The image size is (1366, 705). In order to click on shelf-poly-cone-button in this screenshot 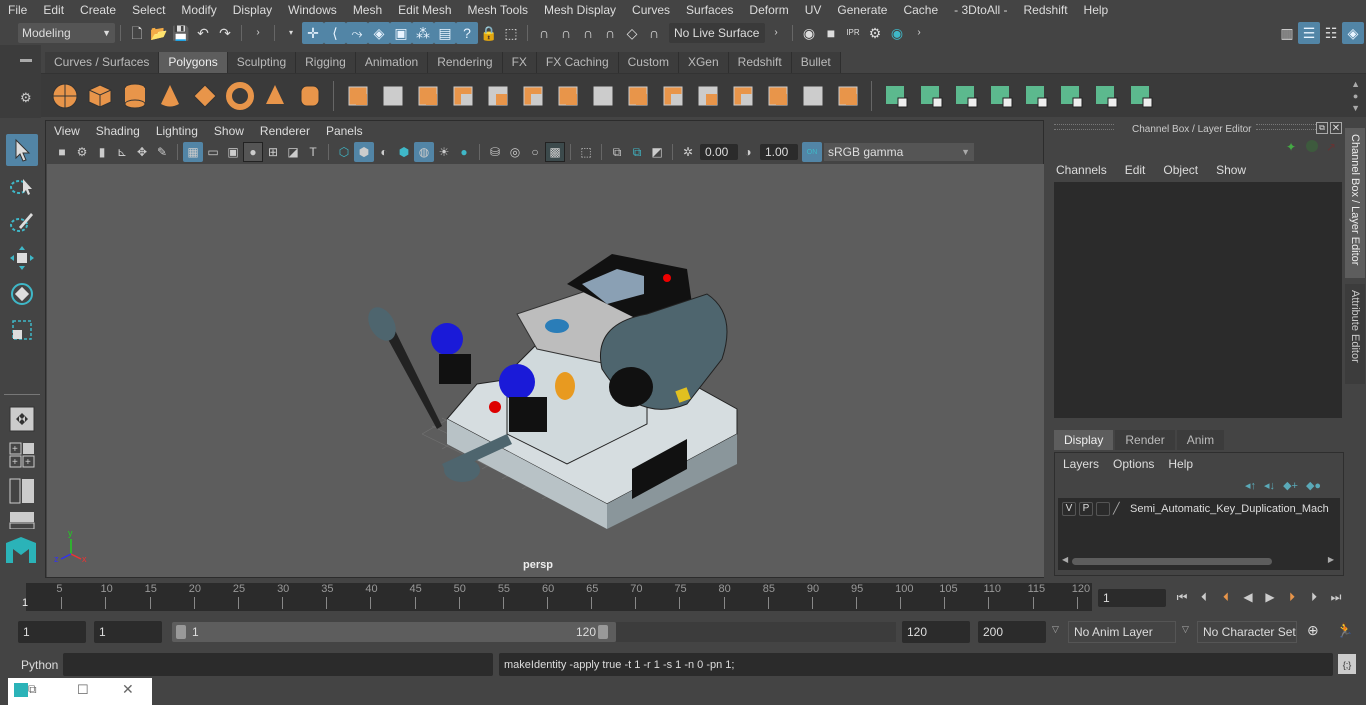, I will do `click(169, 95)`.